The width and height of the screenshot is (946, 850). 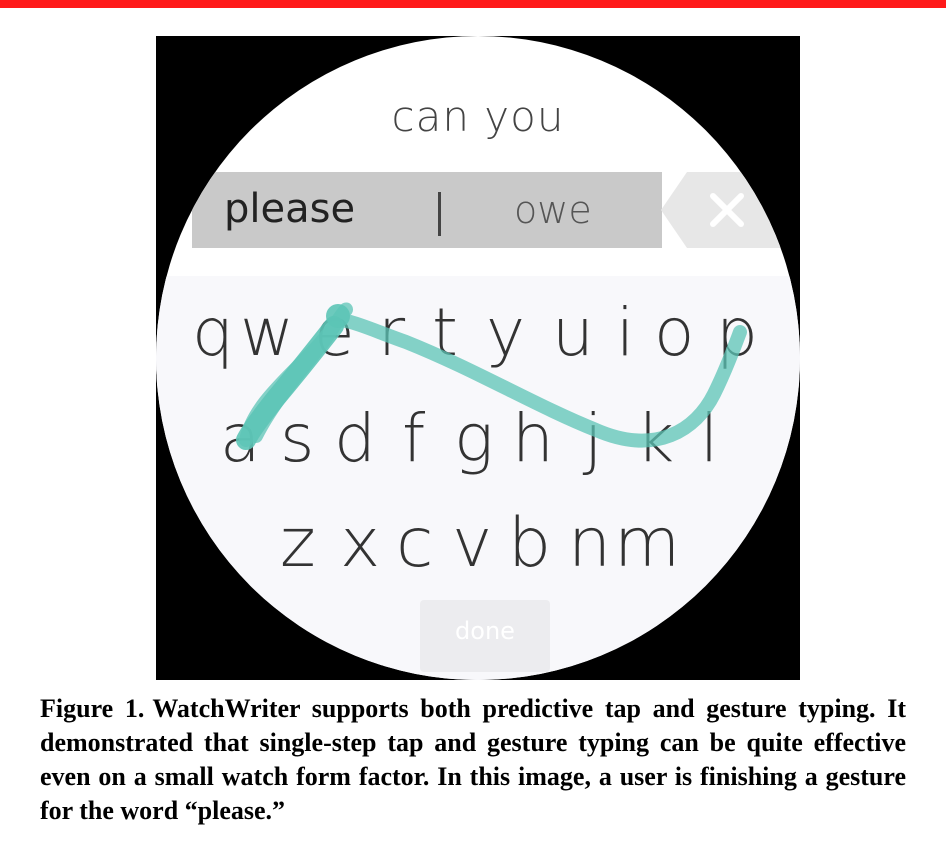 I want to click on caption-label: Figure 1., so click(x=92, y=708).